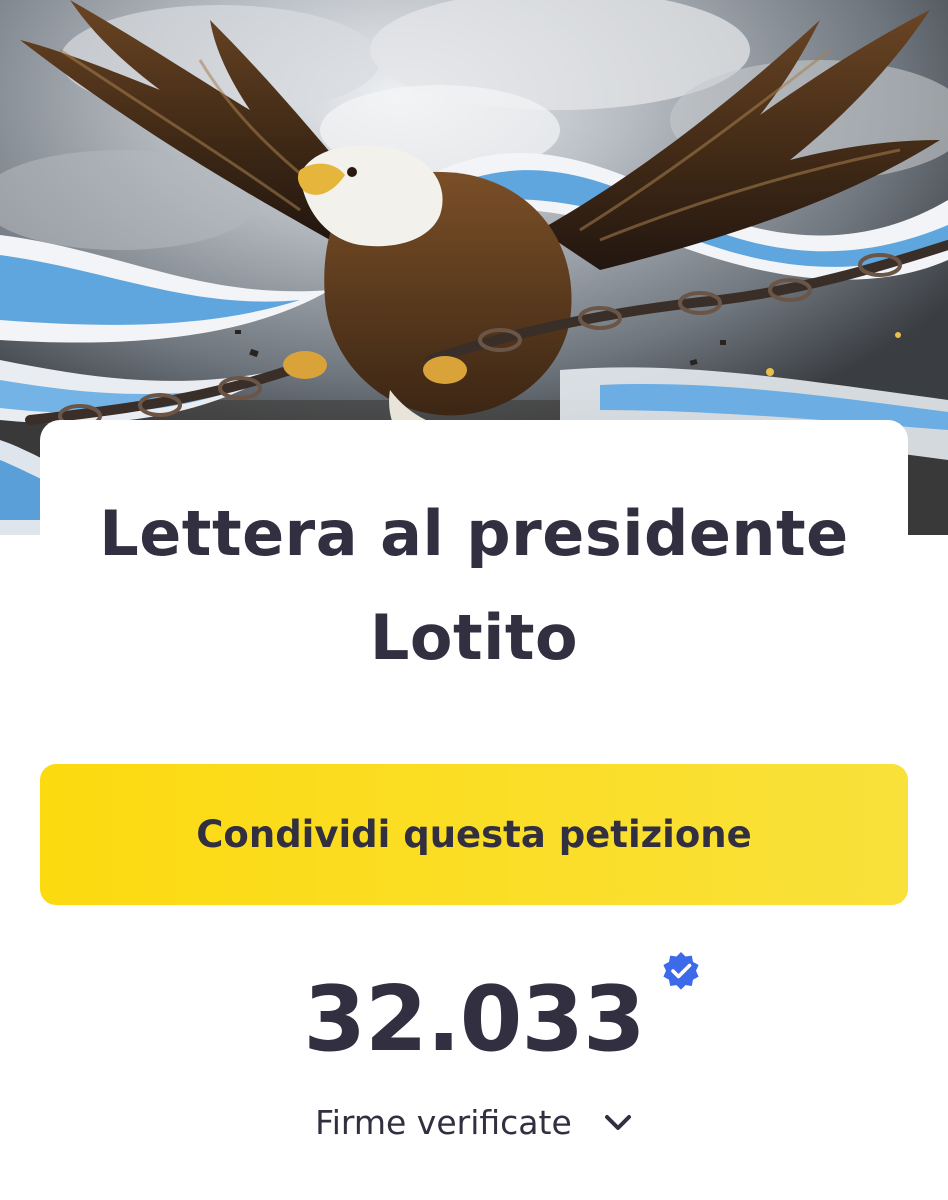 The image size is (948, 1200). Describe the element at coordinates (474, 585) in the screenshot. I see `petition-title: Lettera al presidente Lotito` at that location.